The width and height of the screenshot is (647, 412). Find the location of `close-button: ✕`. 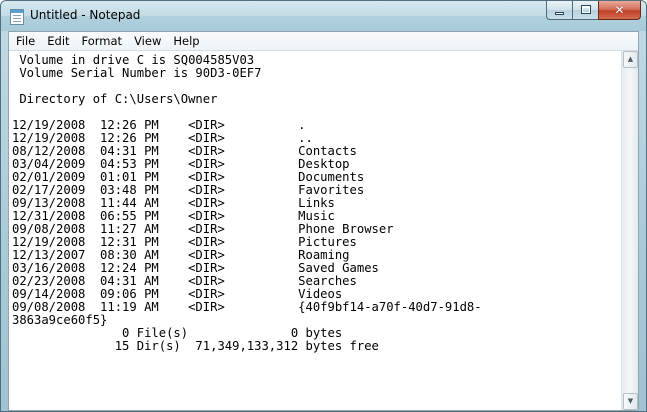

close-button: ✕ is located at coordinates (619, 10).